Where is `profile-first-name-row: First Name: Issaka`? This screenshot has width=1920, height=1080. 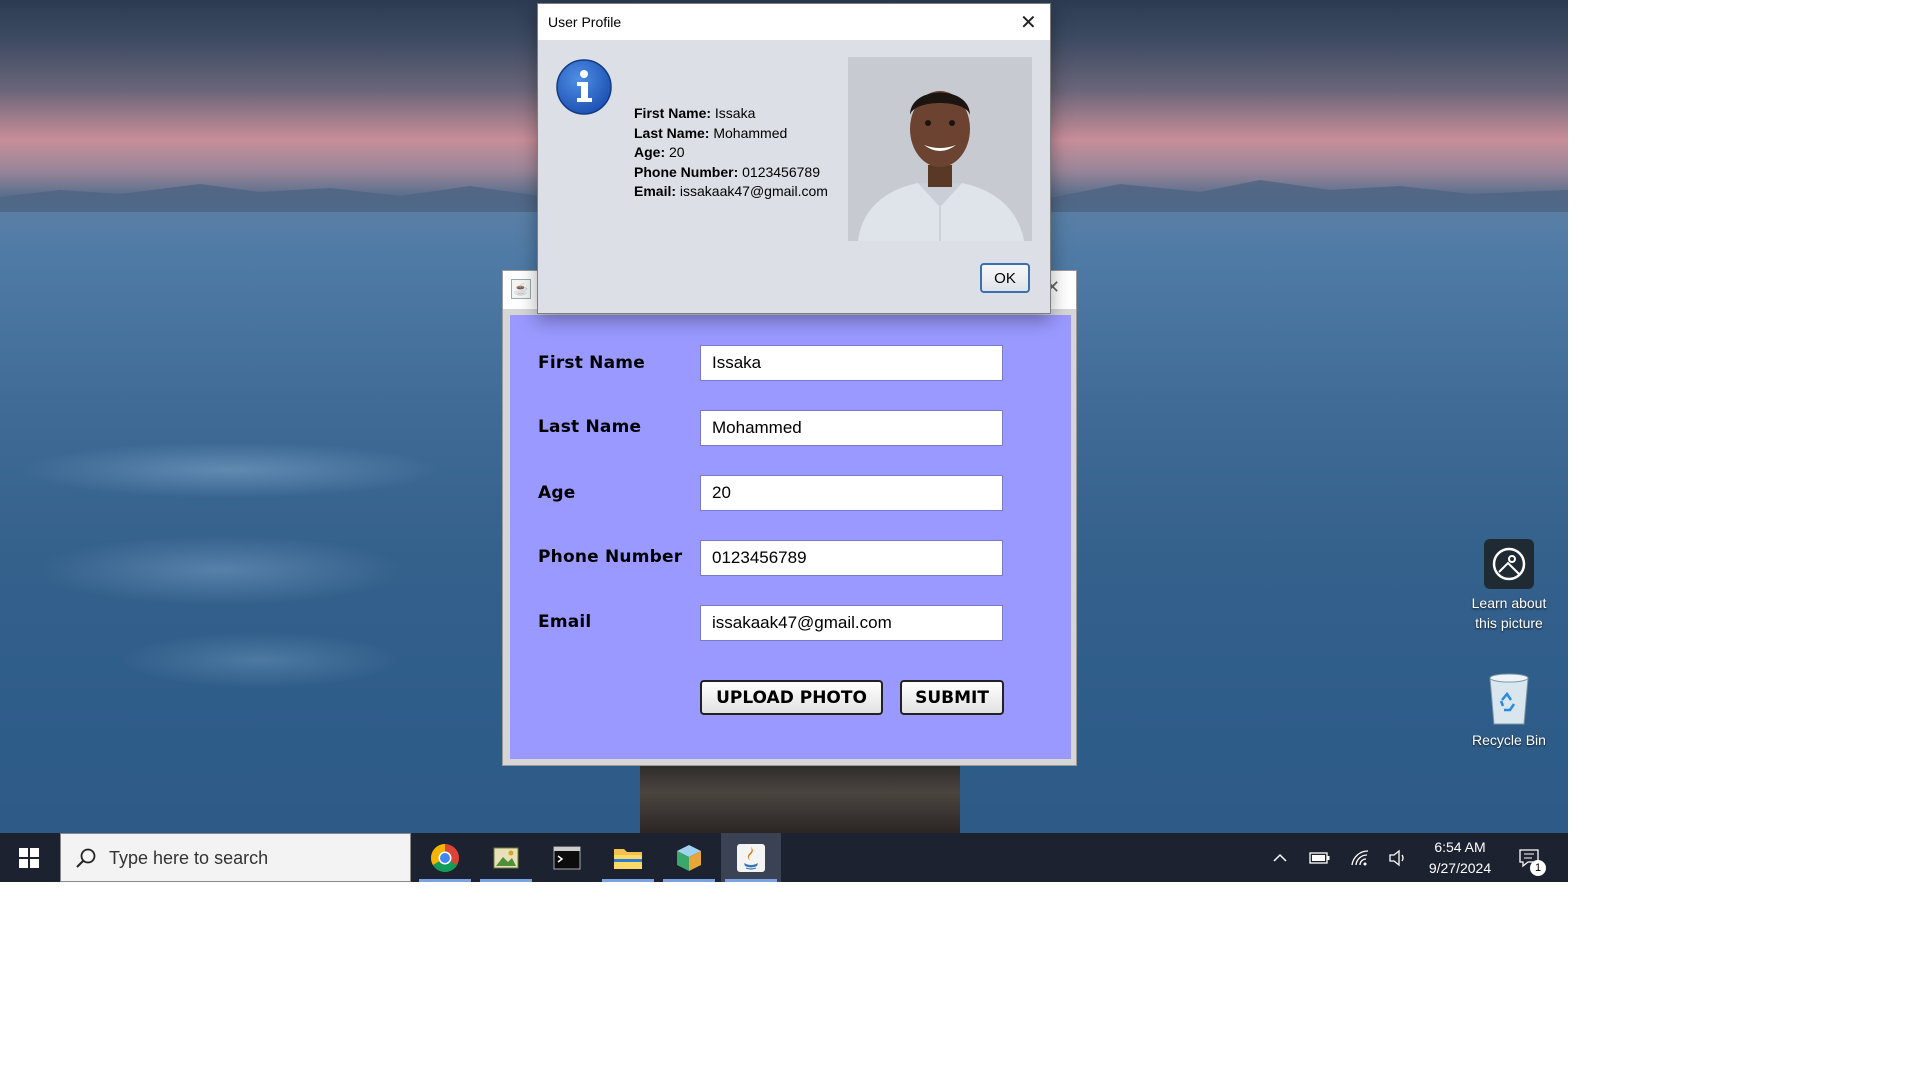
profile-first-name-row: First Name: Issaka is located at coordinates (731, 114).